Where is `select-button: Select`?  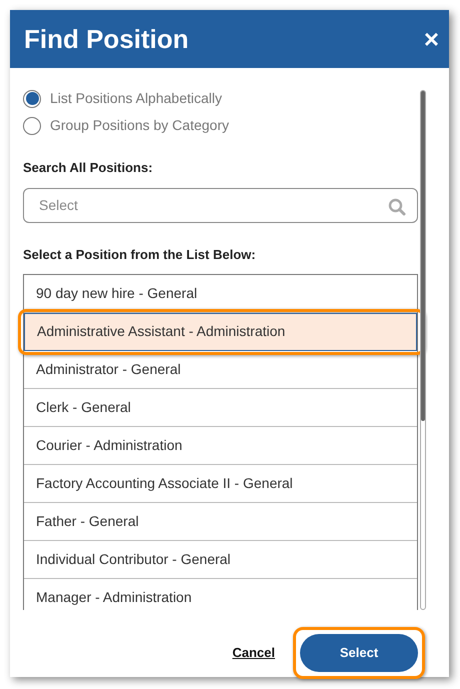
select-button: Select is located at coordinates (359, 653).